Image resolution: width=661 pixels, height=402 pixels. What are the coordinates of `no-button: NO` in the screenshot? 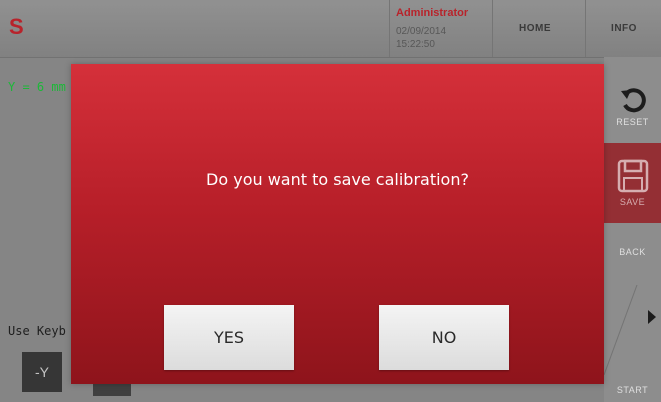 It's located at (444, 337).